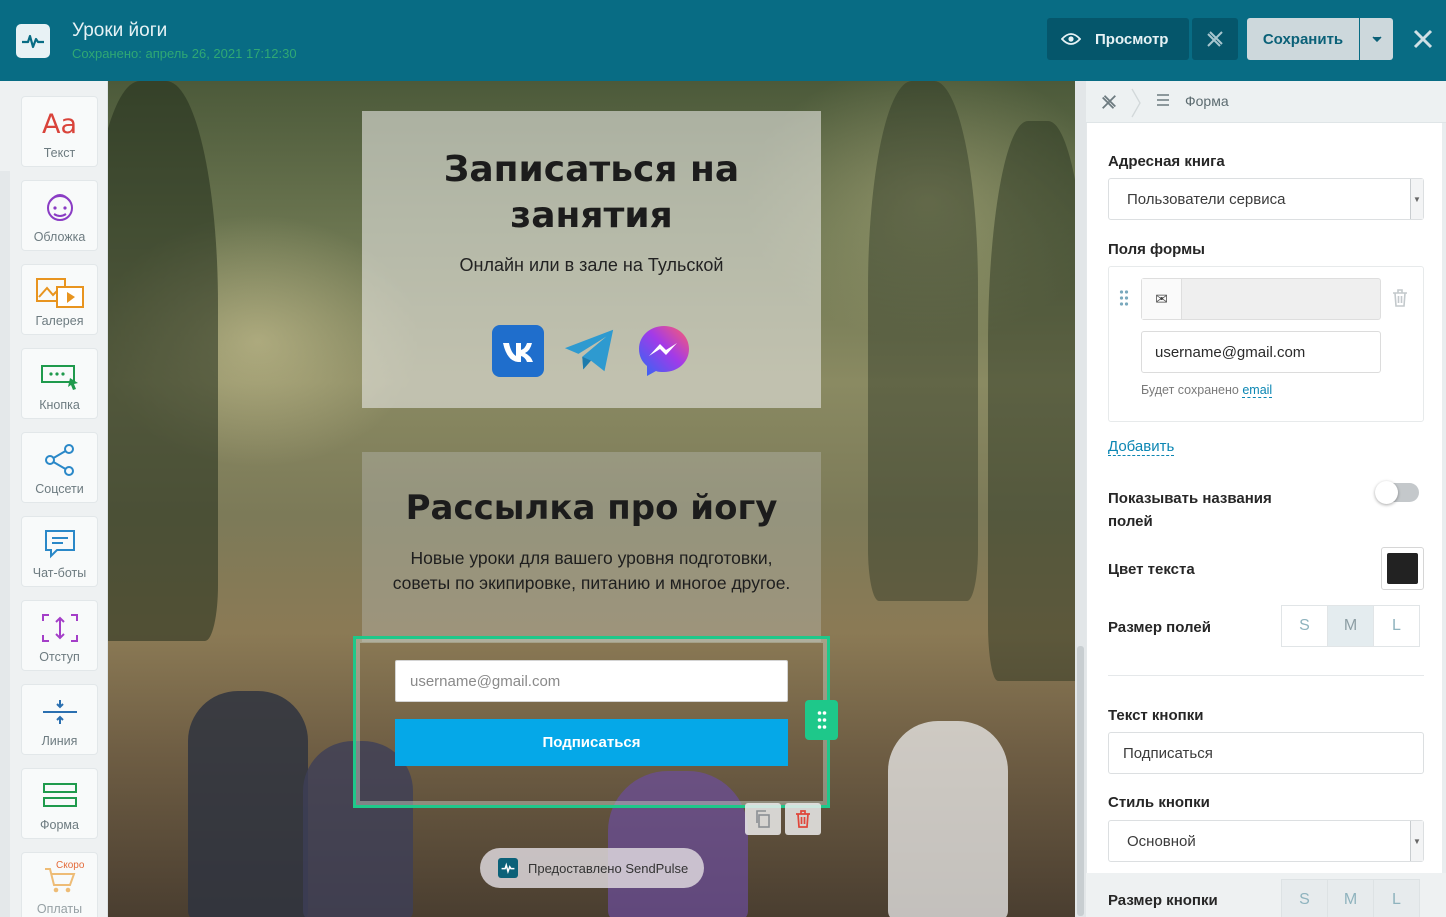 This screenshot has height=917, width=1446. I want to click on sendpulse-badge: Предоставлено SendPulse, so click(592, 868).